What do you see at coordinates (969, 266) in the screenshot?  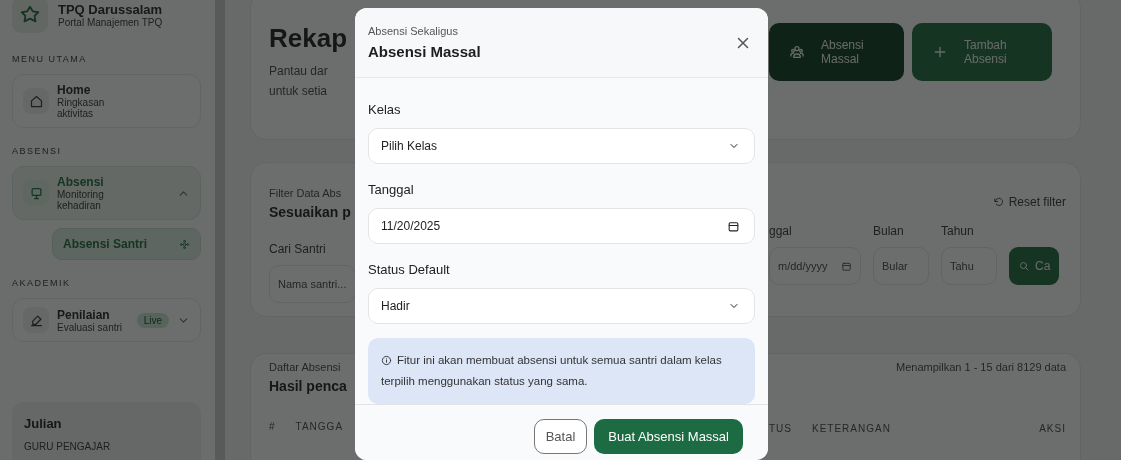 I see `input-field: Tahu` at bounding box center [969, 266].